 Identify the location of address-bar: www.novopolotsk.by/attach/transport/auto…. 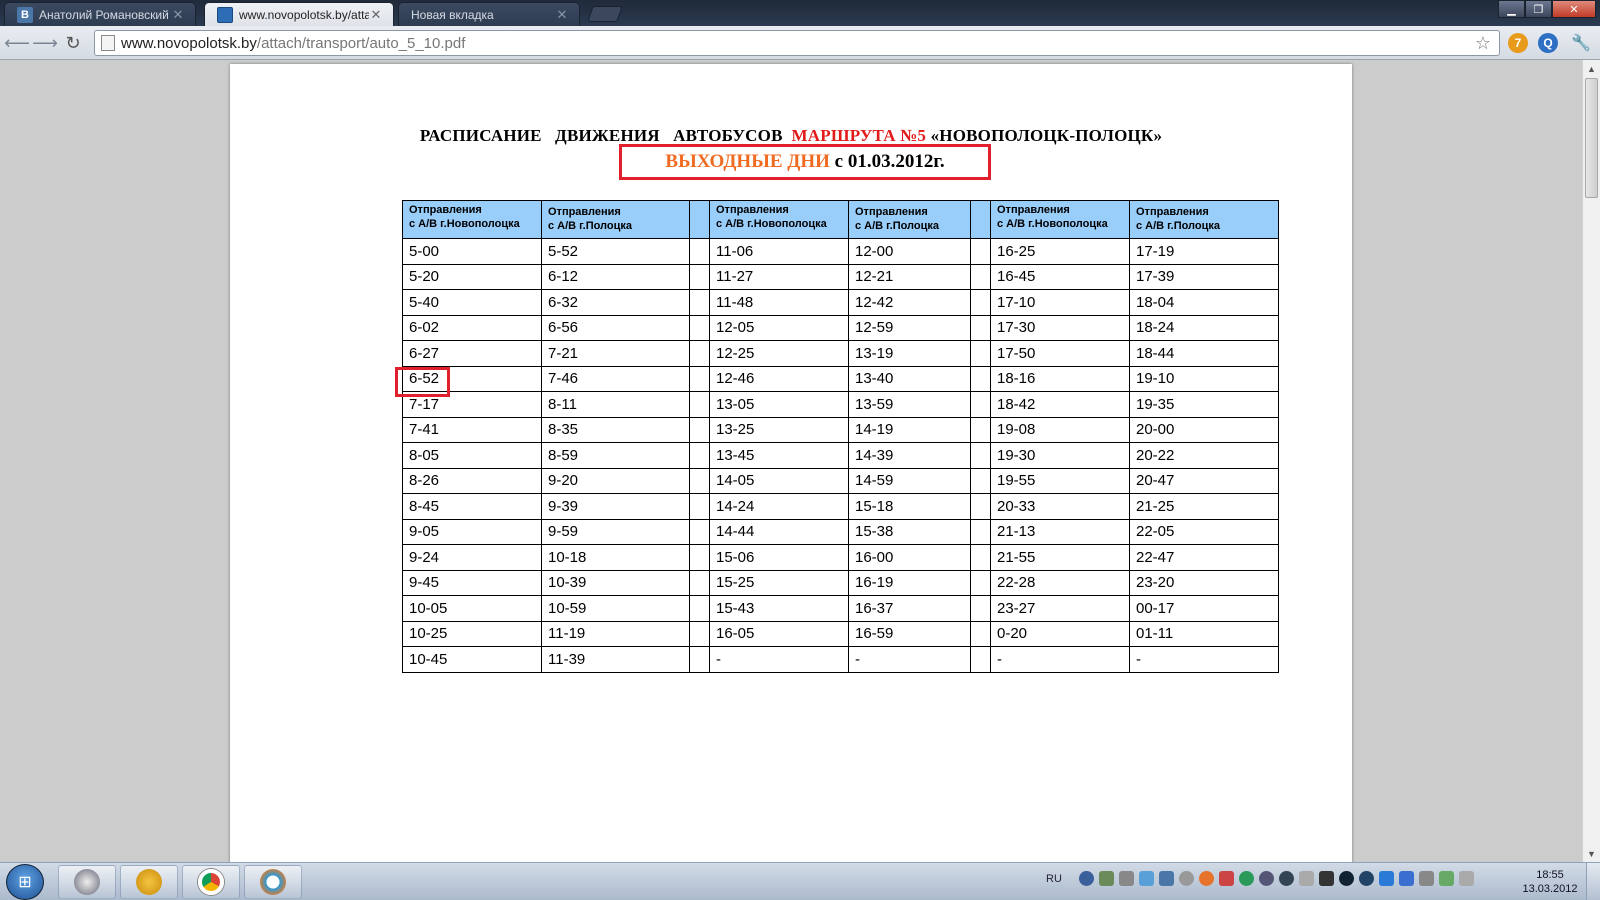
(797, 43).